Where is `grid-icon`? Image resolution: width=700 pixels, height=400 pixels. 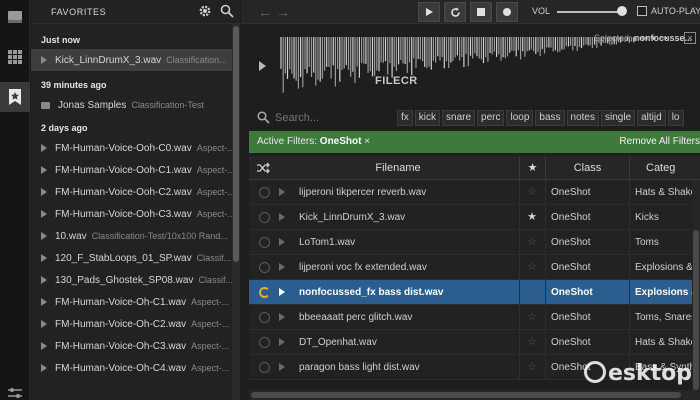
grid-icon is located at coordinates (15, 57).